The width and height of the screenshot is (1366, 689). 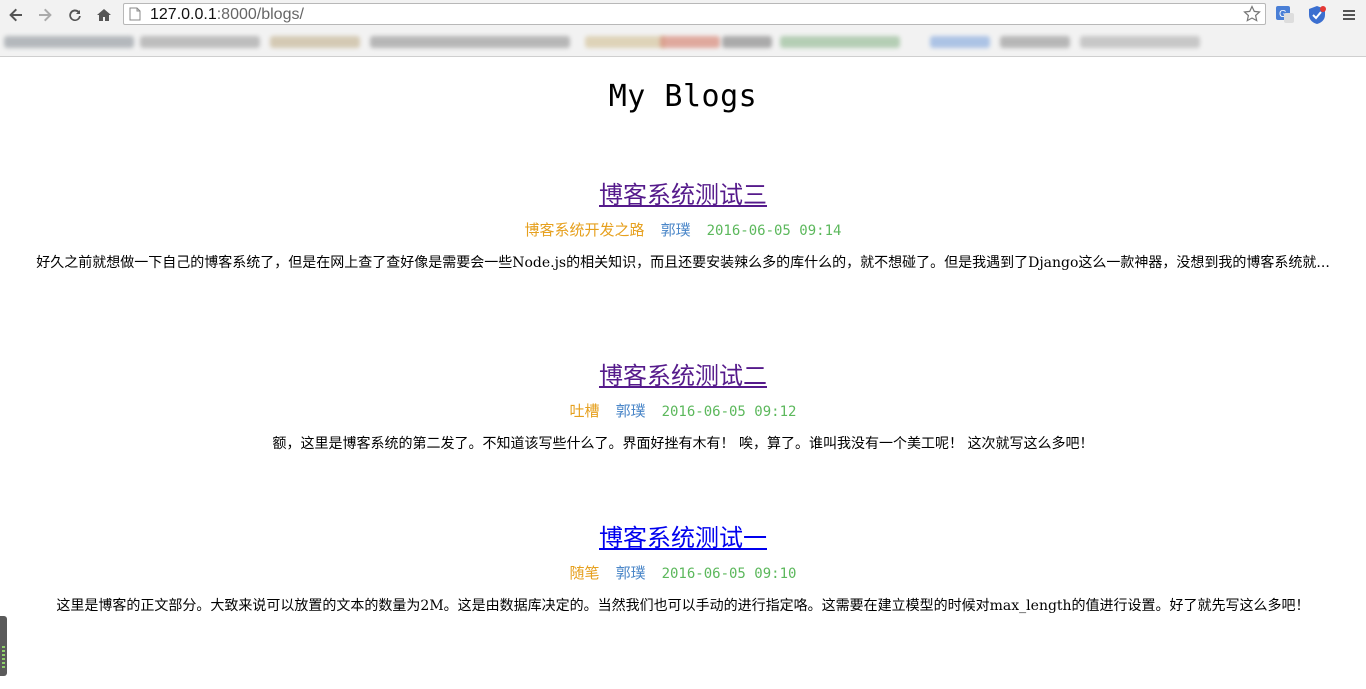 What do you see at coordinates (729, 412) in the screenshot?
I see `post-date: 2016-06-05 09:12` at bounding box center [729, 412].